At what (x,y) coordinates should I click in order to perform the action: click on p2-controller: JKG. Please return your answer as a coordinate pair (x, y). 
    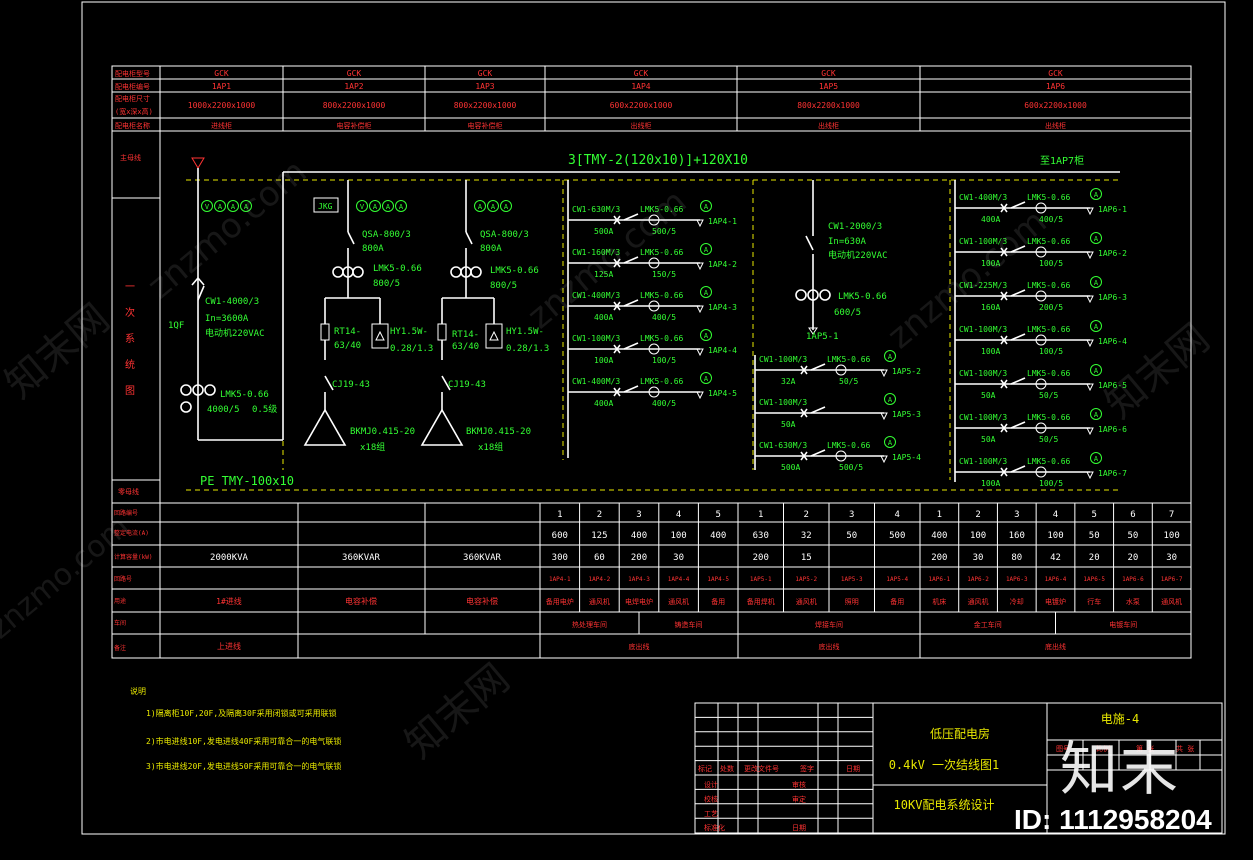
    Looking at the image, I should click on (325, 206).